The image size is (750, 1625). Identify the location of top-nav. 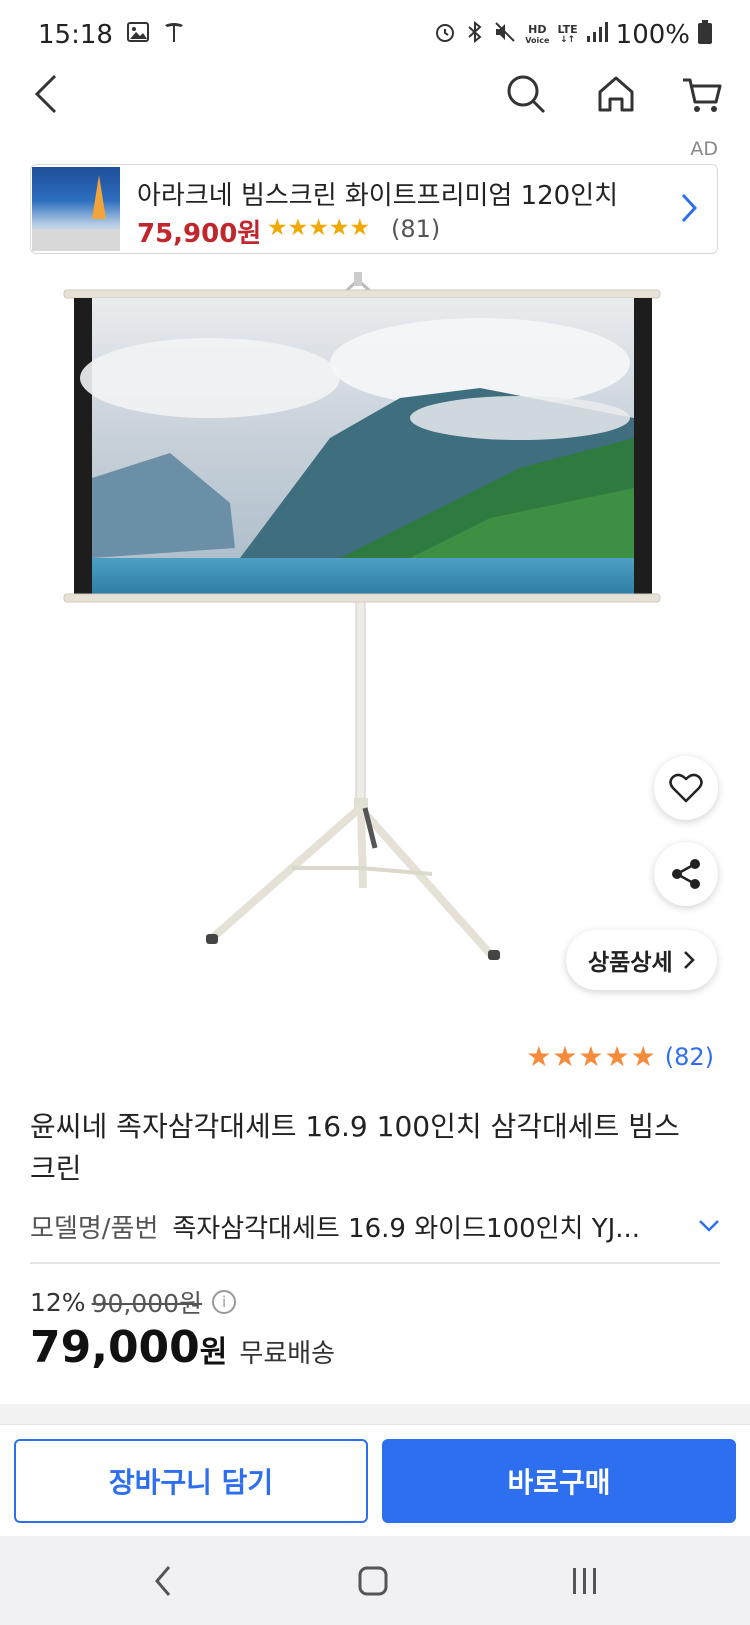
(375, 94).